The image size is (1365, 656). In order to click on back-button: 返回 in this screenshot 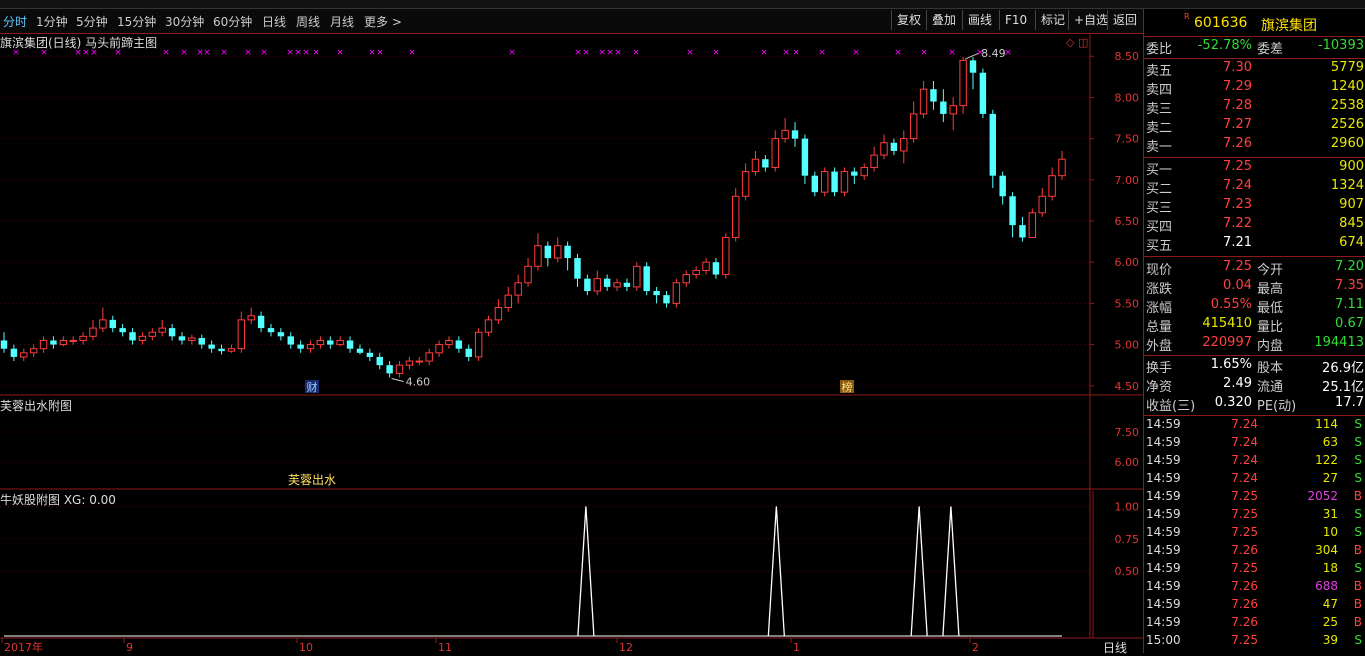, I will do `click(1124, 20)`.